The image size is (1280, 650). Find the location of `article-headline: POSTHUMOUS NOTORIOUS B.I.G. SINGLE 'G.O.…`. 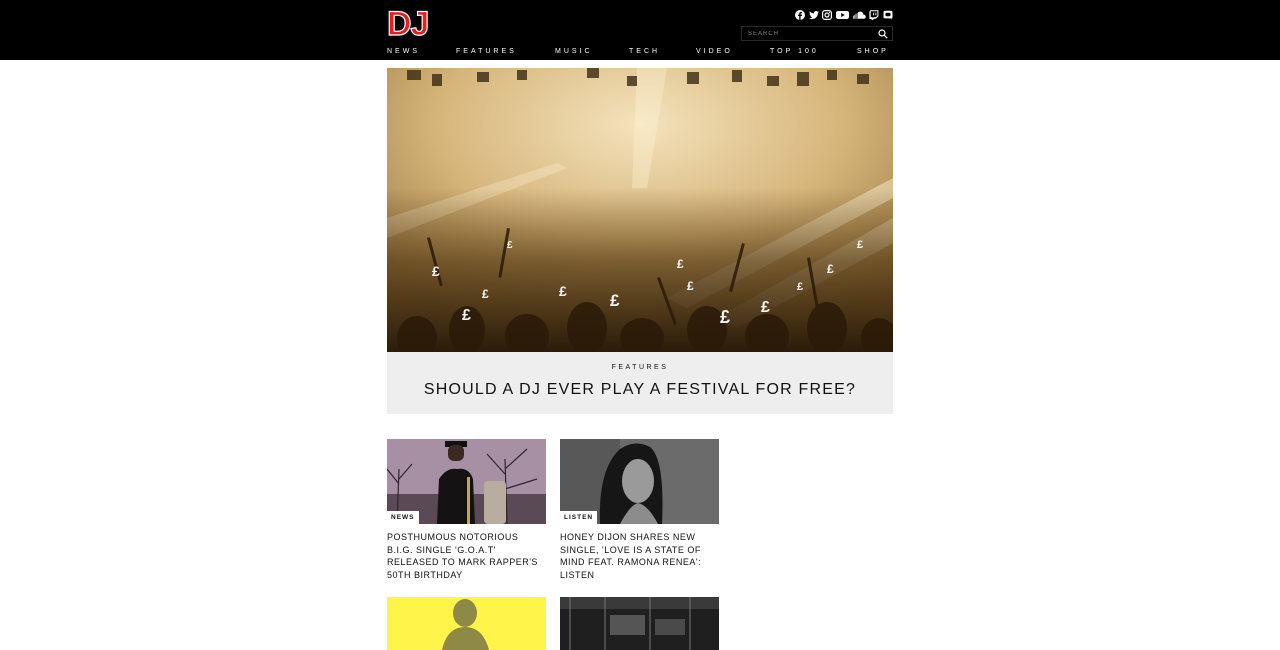

article-headline: POSTHUMOUS NOTORIOUS B.I.G. SINGLE 'G.O.… is located at coordinates (466, 556).